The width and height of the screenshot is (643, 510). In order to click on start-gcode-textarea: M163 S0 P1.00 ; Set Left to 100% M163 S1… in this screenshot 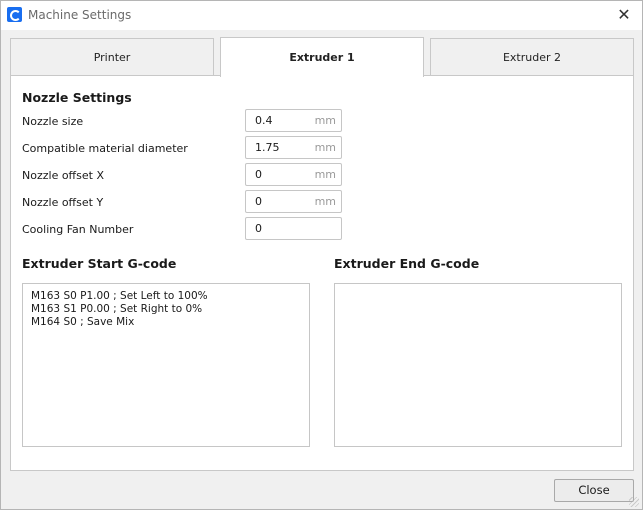, I will do `click(166, 365)`.